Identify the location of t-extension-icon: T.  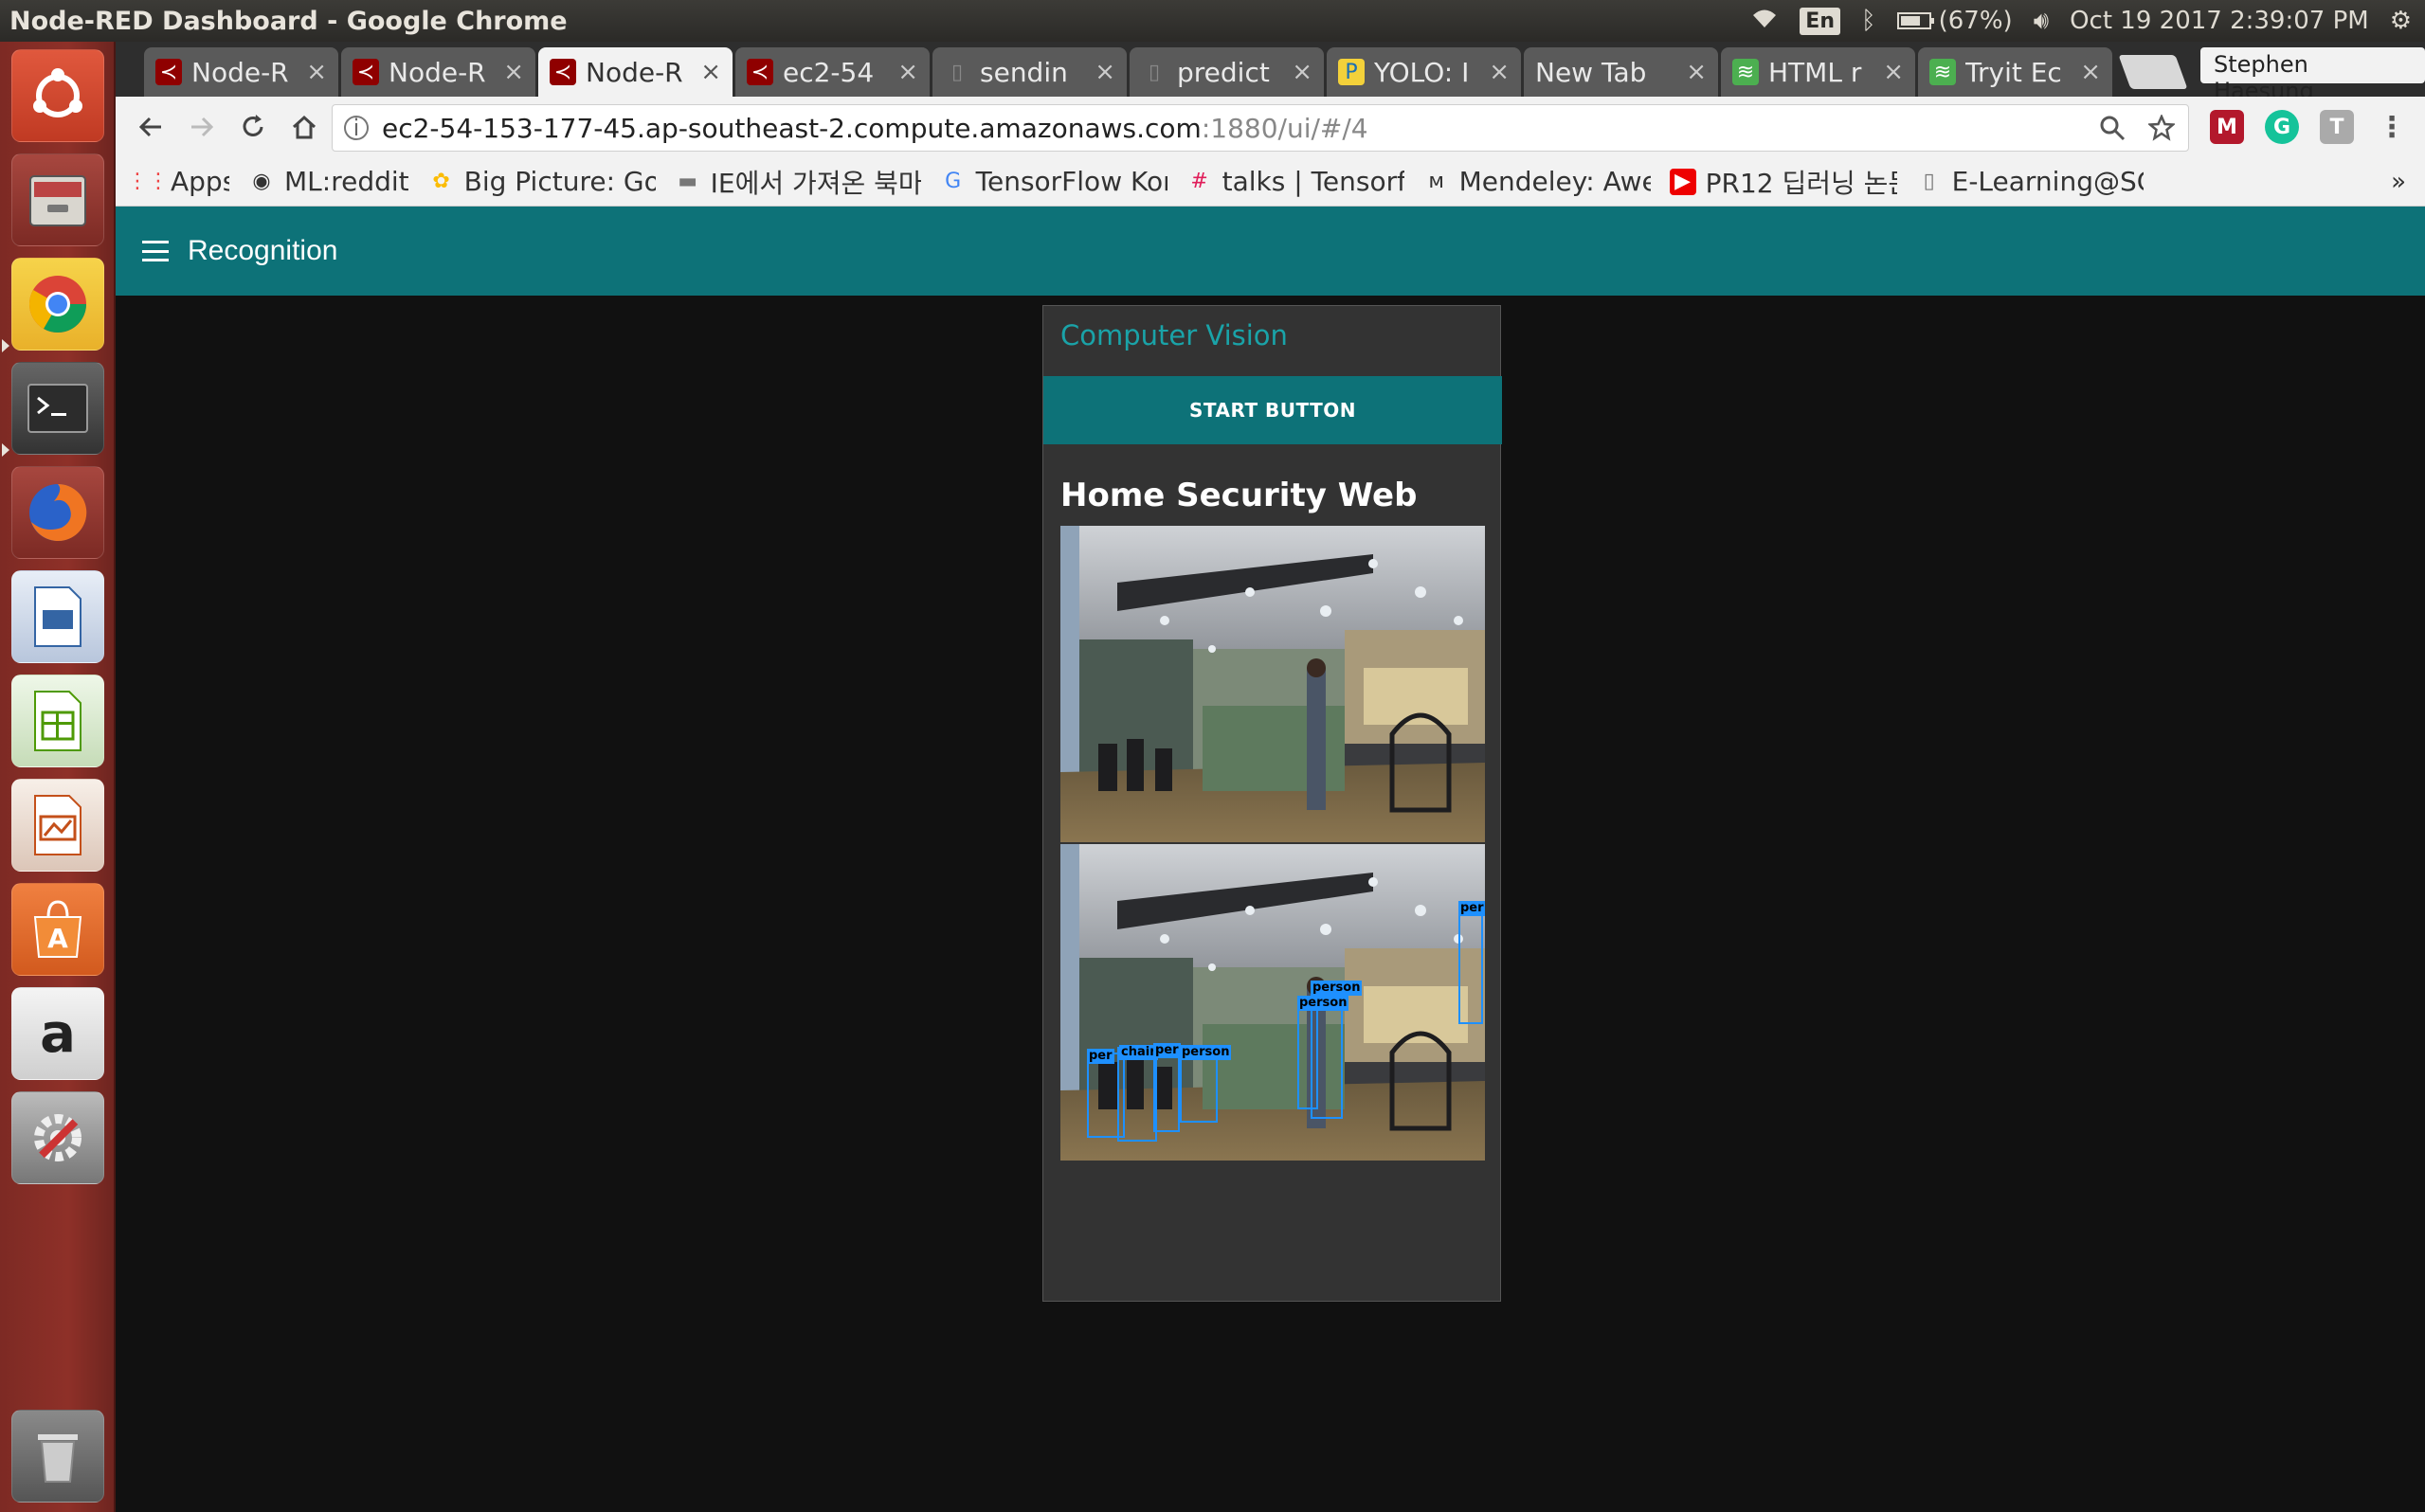
(2337, 127).